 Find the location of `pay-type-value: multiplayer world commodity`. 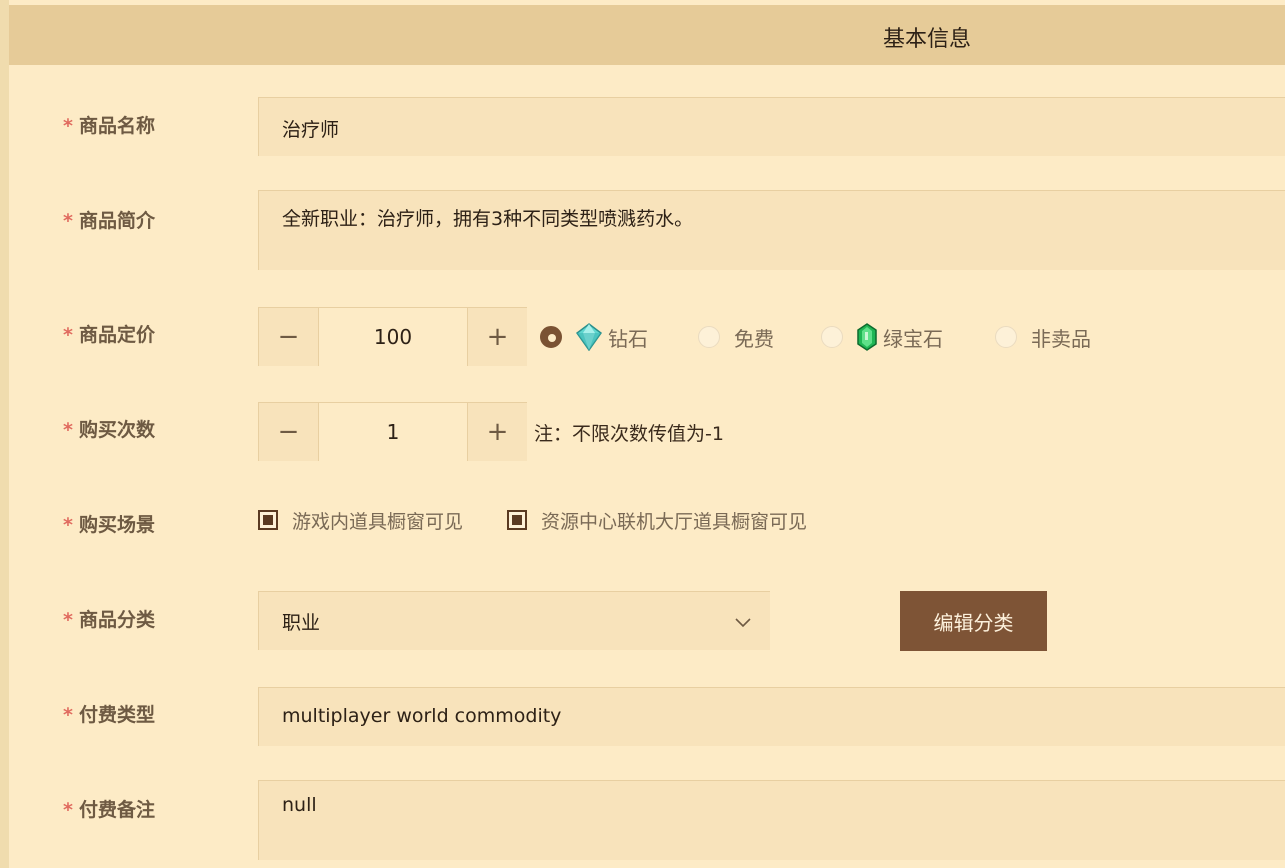

pay-type-value: multiplayer world commodity is located at coordinates (422, 716).